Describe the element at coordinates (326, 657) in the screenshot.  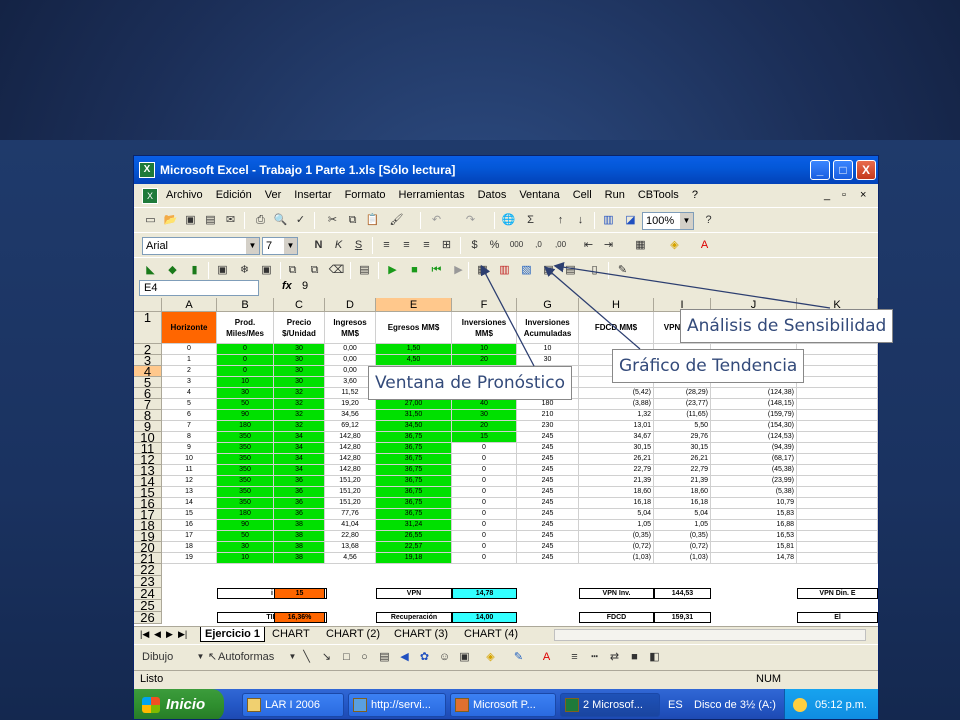
I see `arrow-icon: ↘` at that location.